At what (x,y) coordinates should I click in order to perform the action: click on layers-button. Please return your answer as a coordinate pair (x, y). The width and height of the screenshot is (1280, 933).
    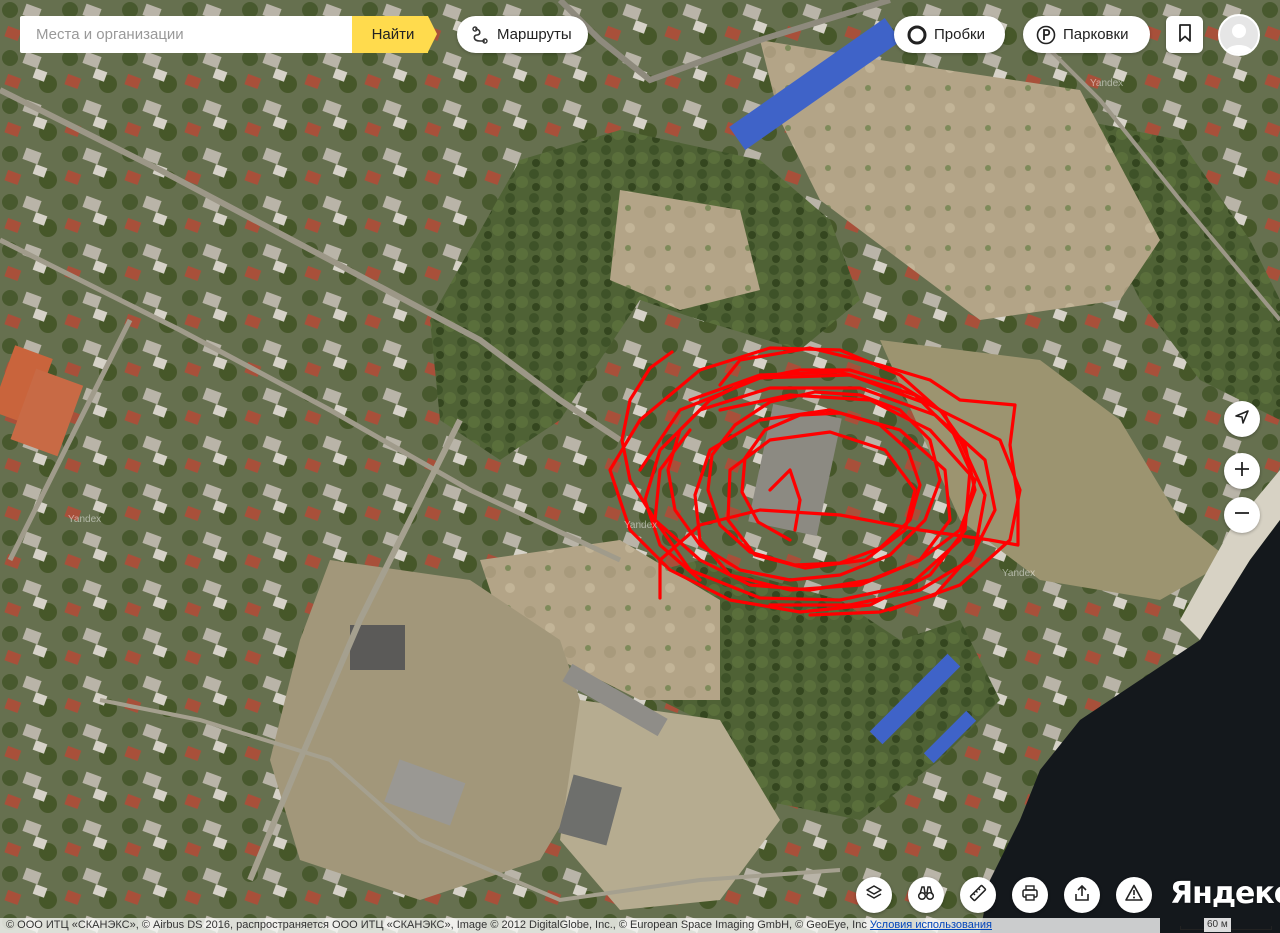
    Looking at the image, I should click on (874, 895).